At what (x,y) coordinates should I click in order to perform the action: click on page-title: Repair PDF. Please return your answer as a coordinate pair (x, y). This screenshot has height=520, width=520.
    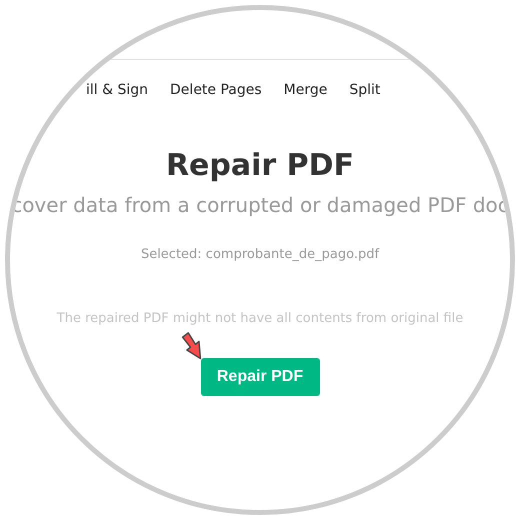
    Looking at the image, I should click on (260, 166).